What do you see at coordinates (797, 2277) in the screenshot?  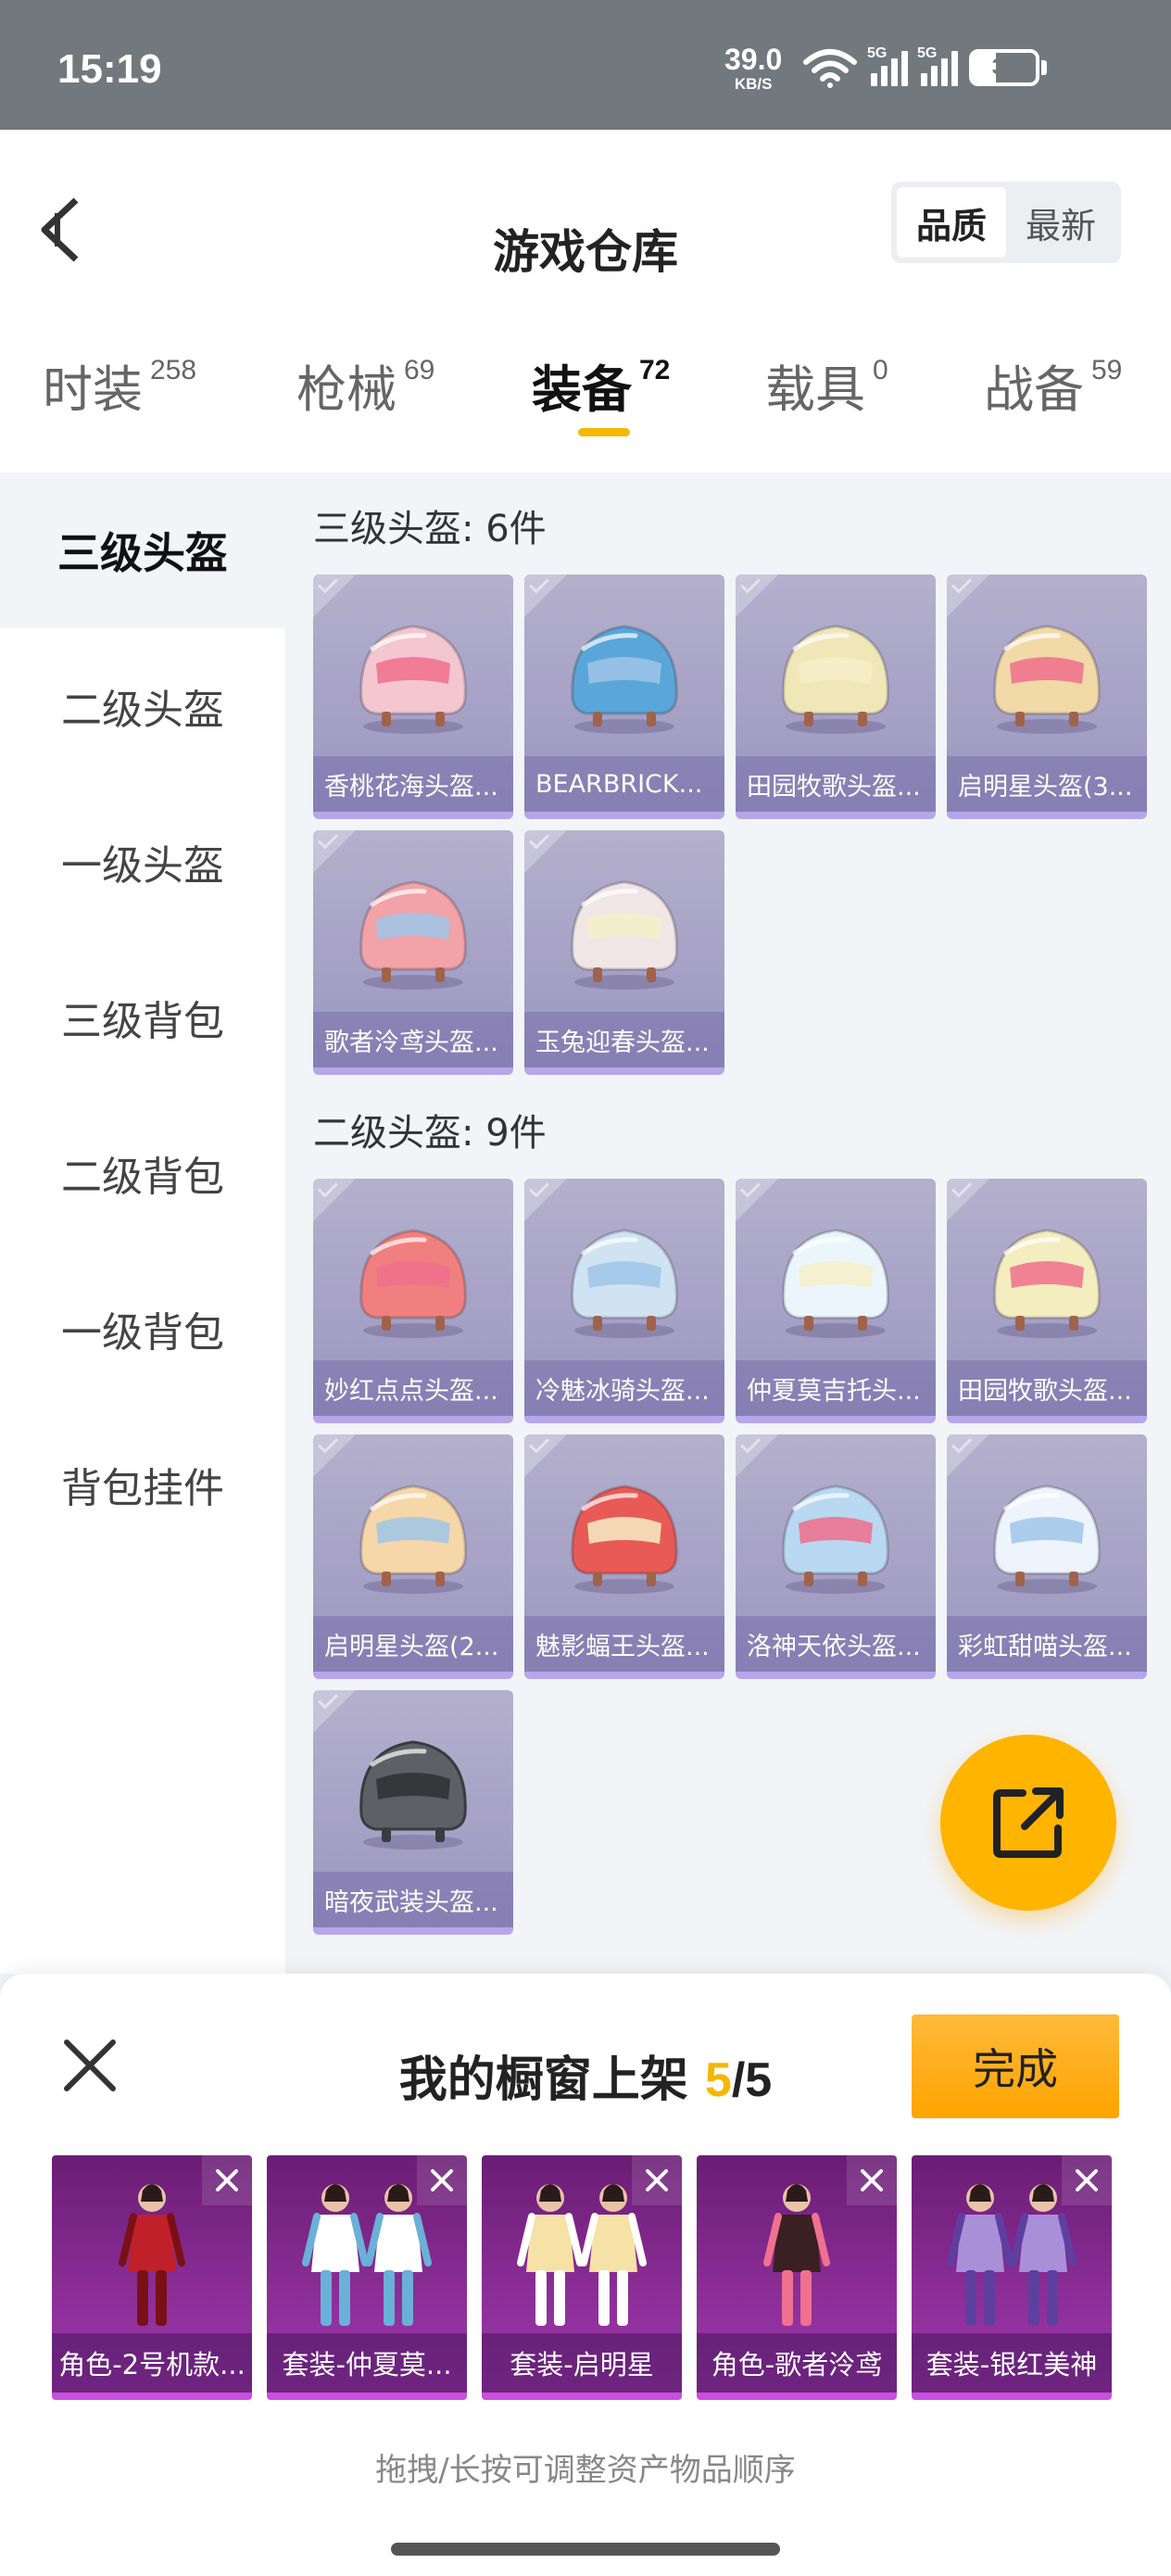 I see `showcase-item: 角色-歌者泠鸢` at bounding box center [797, 2277].